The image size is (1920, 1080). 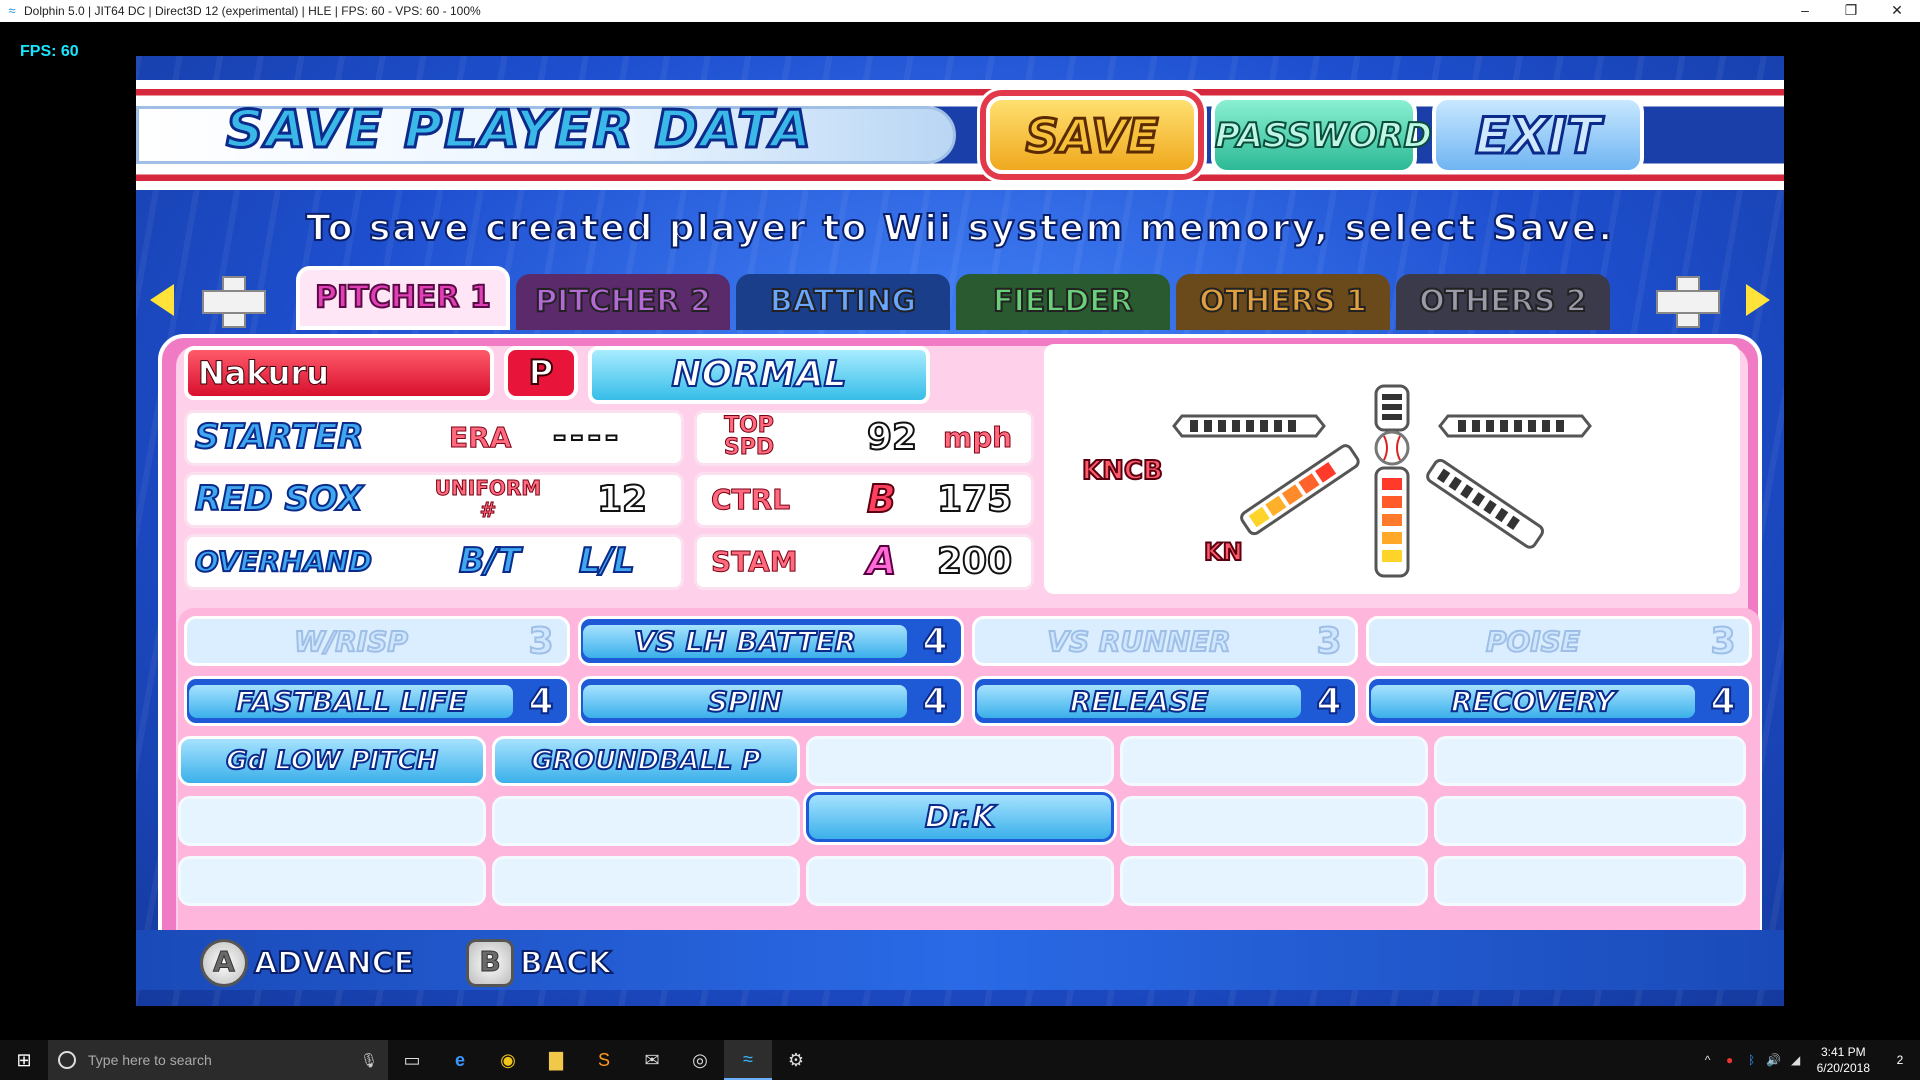 What do you see at coordinates (1774, 1060) in the screenshot?
I see `volume-icon: 🔊` at bounding box center [1774, 1060].